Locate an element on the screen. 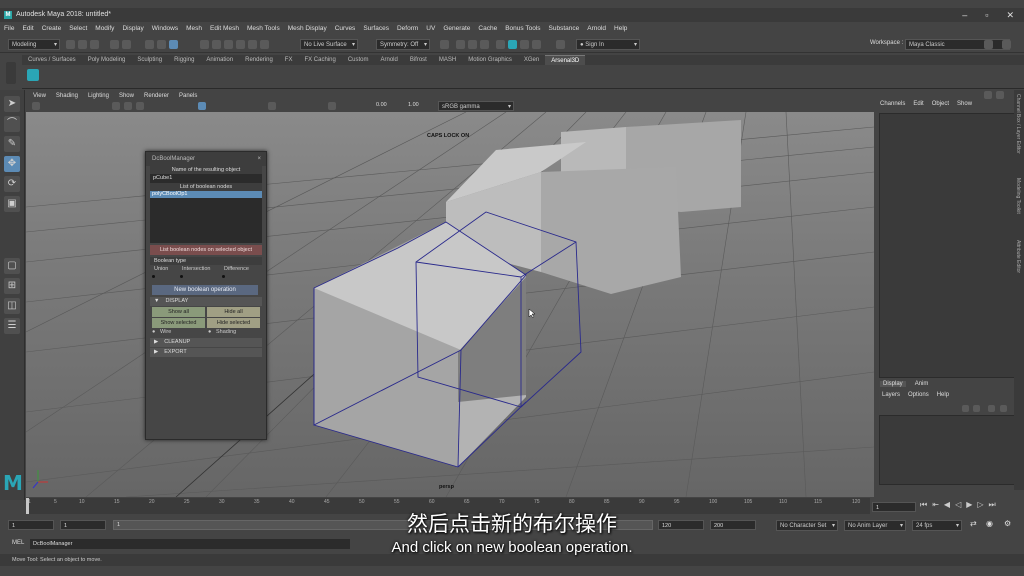 This screenshot has width=1024, height=576. isolate-icon is located at coordinates (332, 106).